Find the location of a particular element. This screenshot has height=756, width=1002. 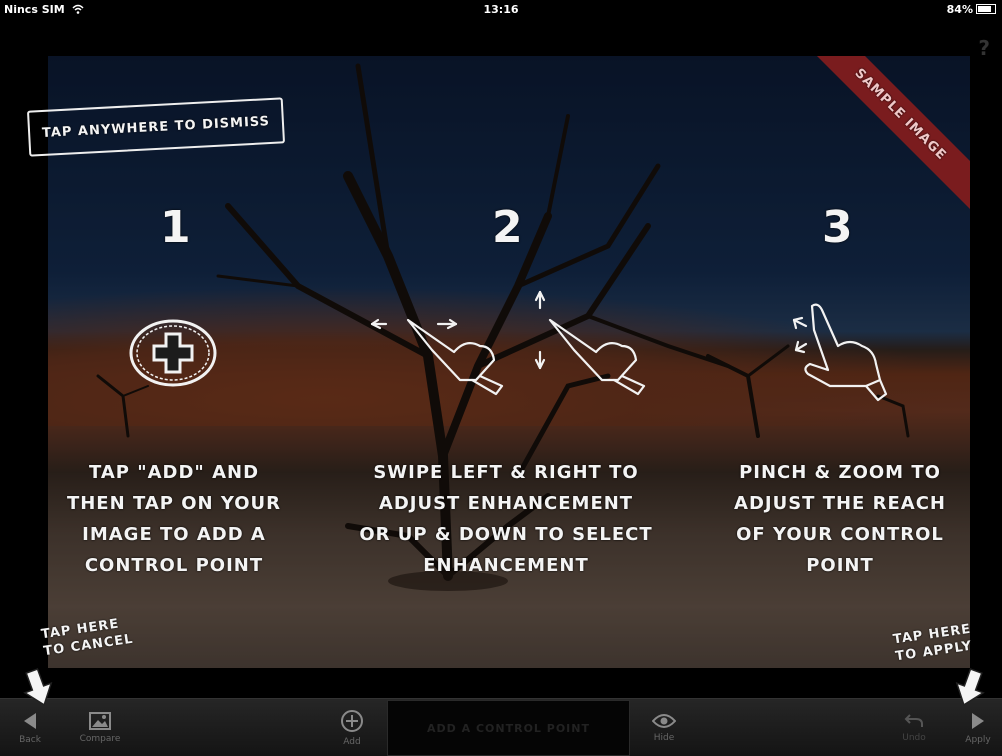

step-2-line: SWIPE LEFT & RIGHT TO is located at coordinates (506, 472).